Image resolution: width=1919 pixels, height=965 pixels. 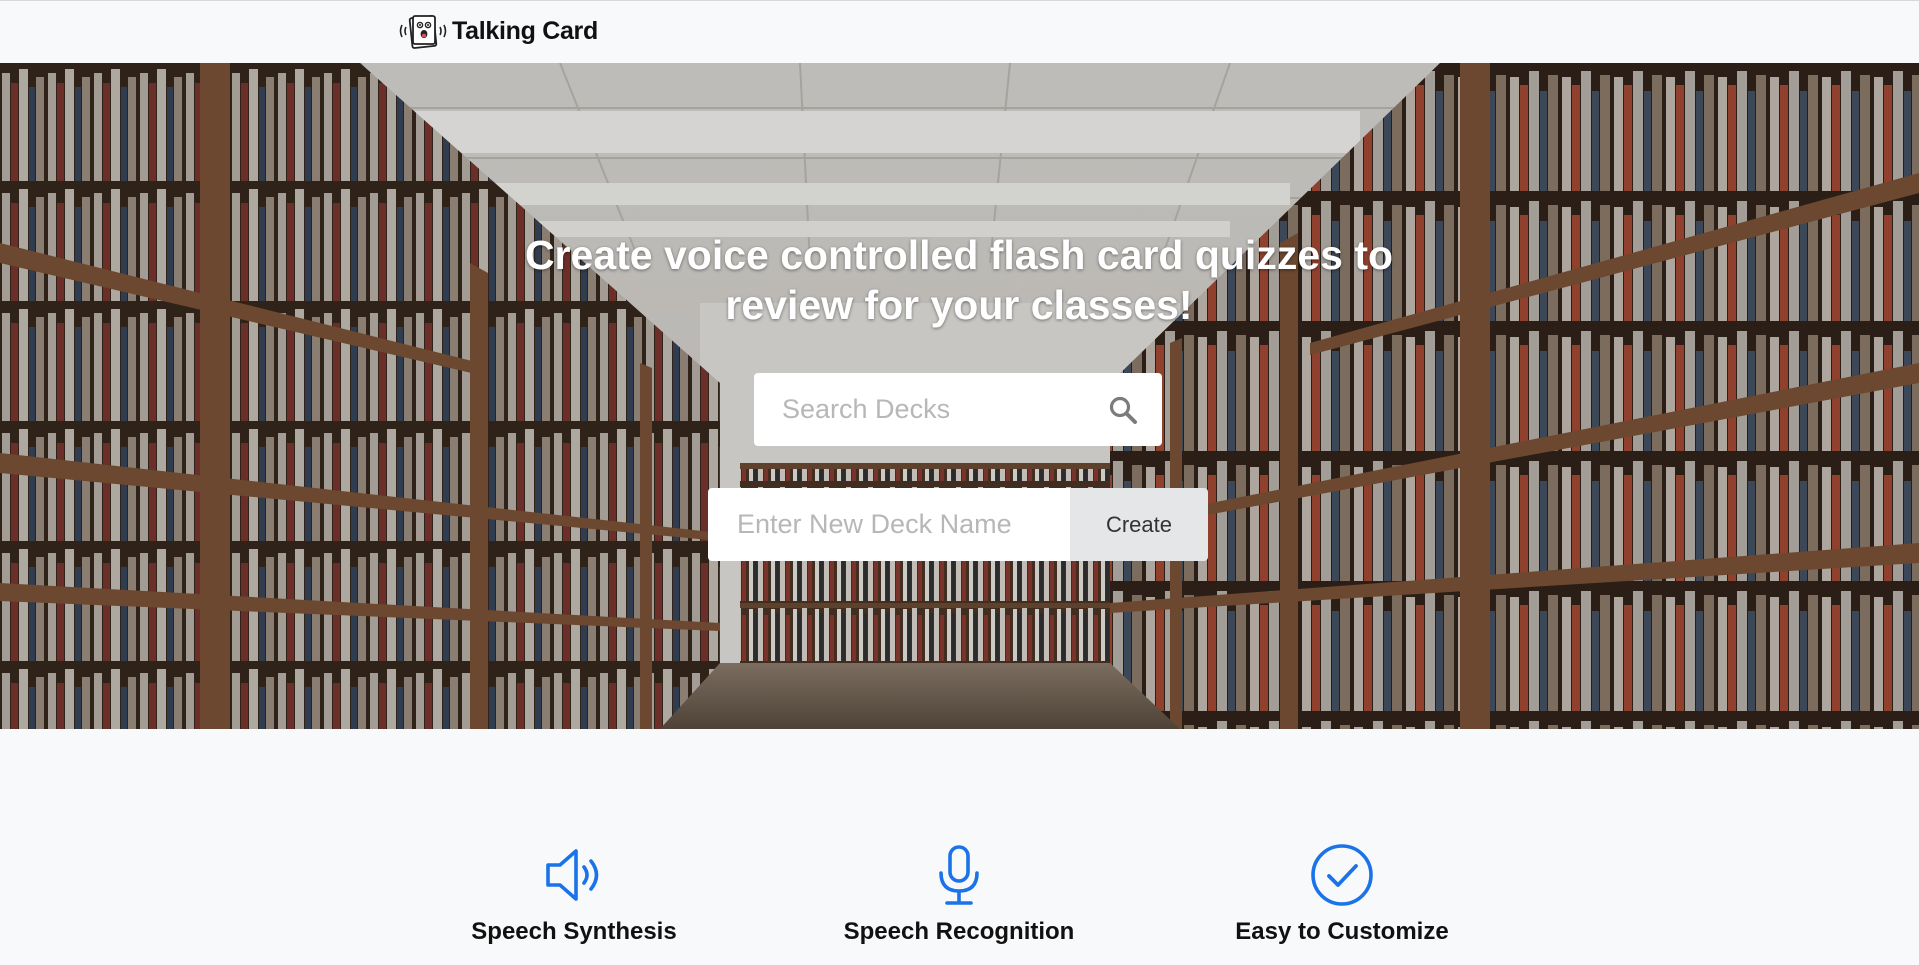 What do you see at coordinates (574, 931) in the screenshot?
I see `feature-title: Speech Synthesis` at bounding box center [574, 931].